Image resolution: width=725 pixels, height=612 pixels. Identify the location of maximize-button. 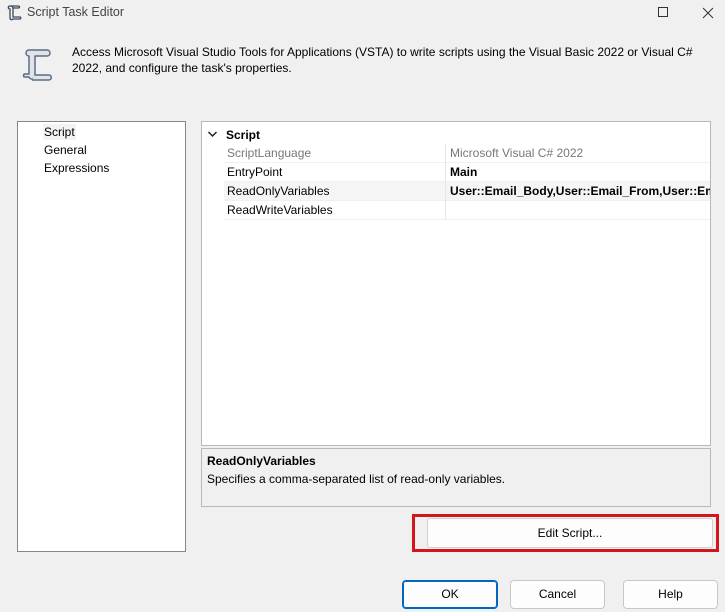
(663, 13).